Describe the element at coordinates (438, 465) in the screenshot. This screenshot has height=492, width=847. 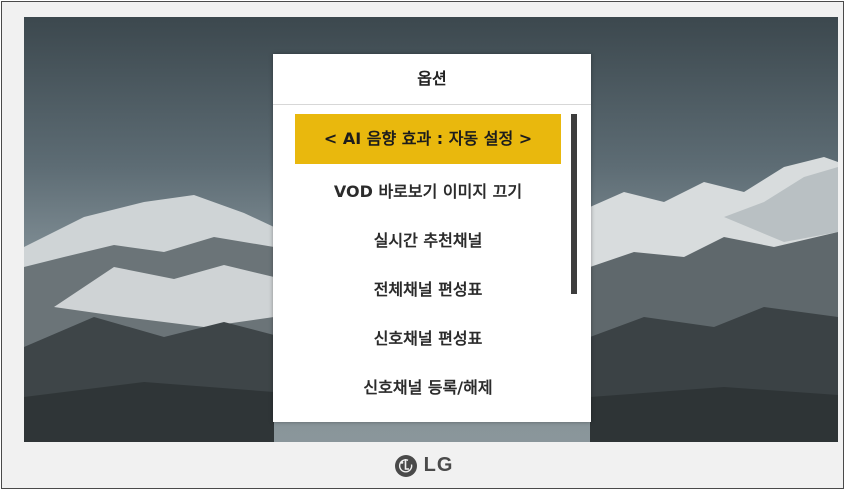
I see `brand-name: LG` at that location.